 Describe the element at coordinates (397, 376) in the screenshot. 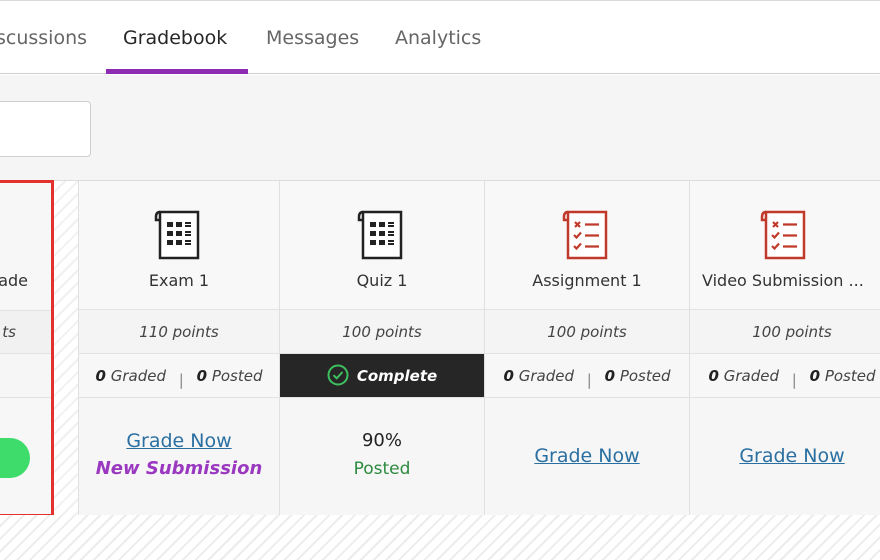

I see `complete-label: Complete` at that location.